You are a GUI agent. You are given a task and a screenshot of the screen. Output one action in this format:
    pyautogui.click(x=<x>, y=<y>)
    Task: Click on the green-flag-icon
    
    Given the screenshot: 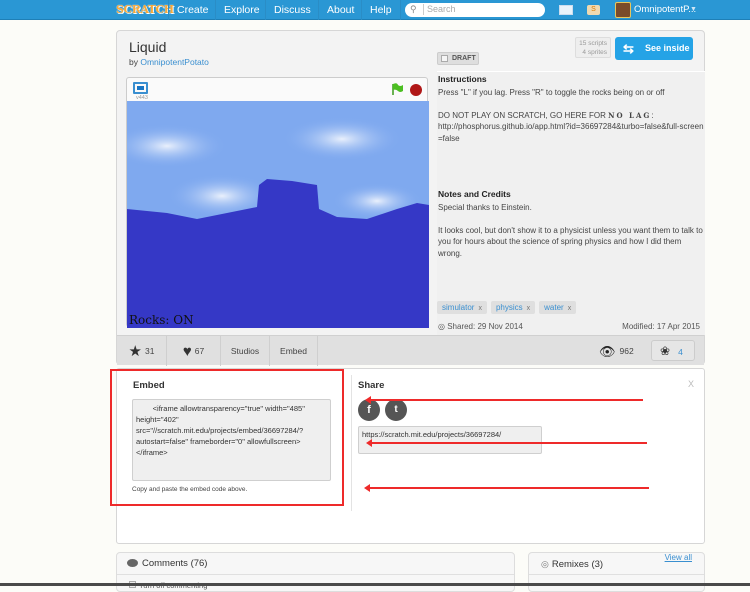 What is the action you would take?
    pyautogui.click(x=397, y=89)
    